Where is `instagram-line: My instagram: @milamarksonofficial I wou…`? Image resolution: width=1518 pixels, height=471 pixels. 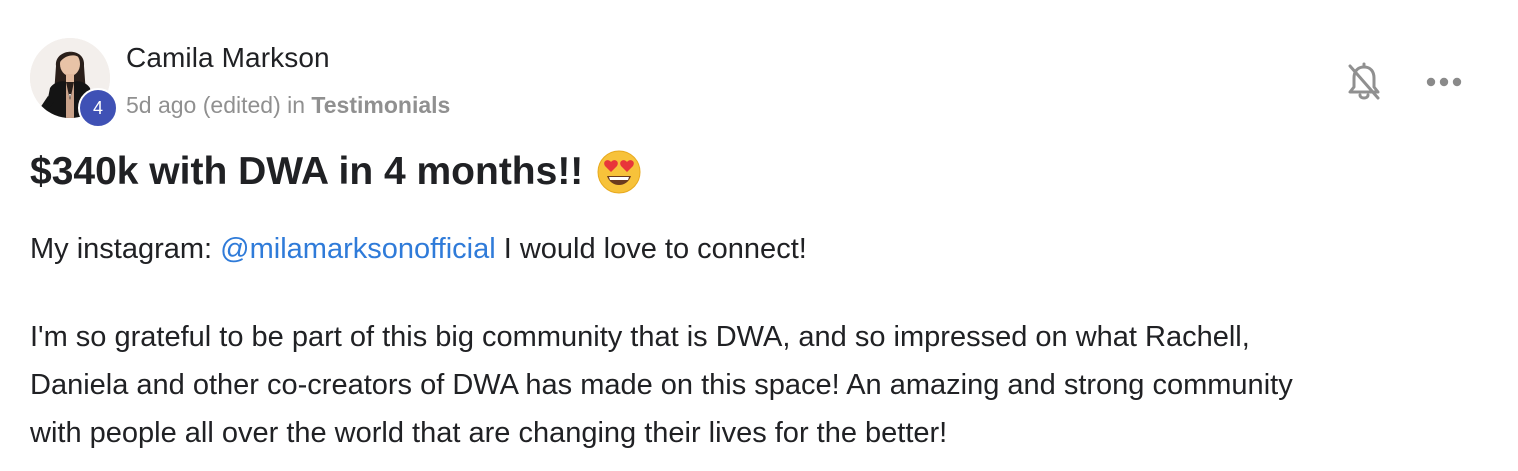
instagram-line: My instagram: @milamarksonofficial I wou… is located at coordinates (418, 249).